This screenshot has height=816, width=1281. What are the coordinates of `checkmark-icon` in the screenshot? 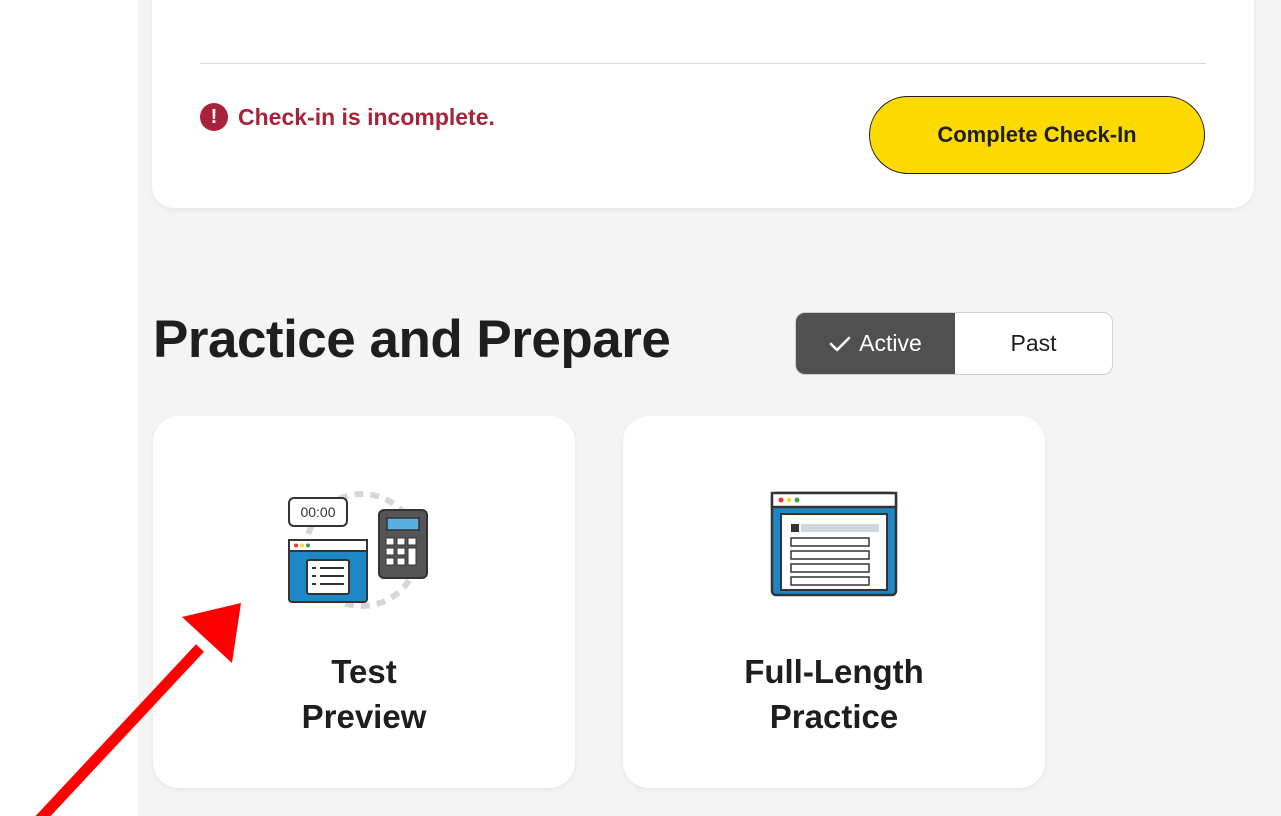 It's located at (840, 343).